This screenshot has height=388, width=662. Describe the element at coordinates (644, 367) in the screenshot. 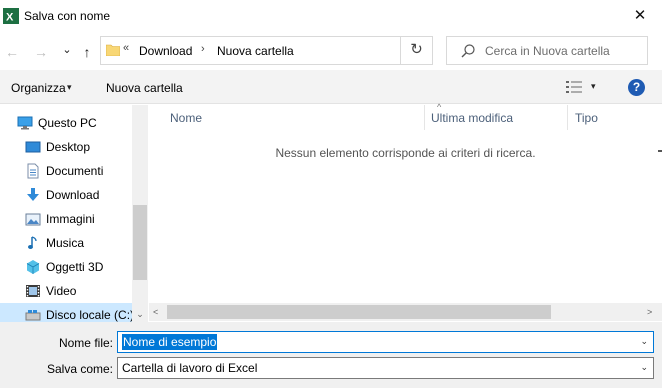

I see `filetype-dropdown-icon: ⌄` at that location.